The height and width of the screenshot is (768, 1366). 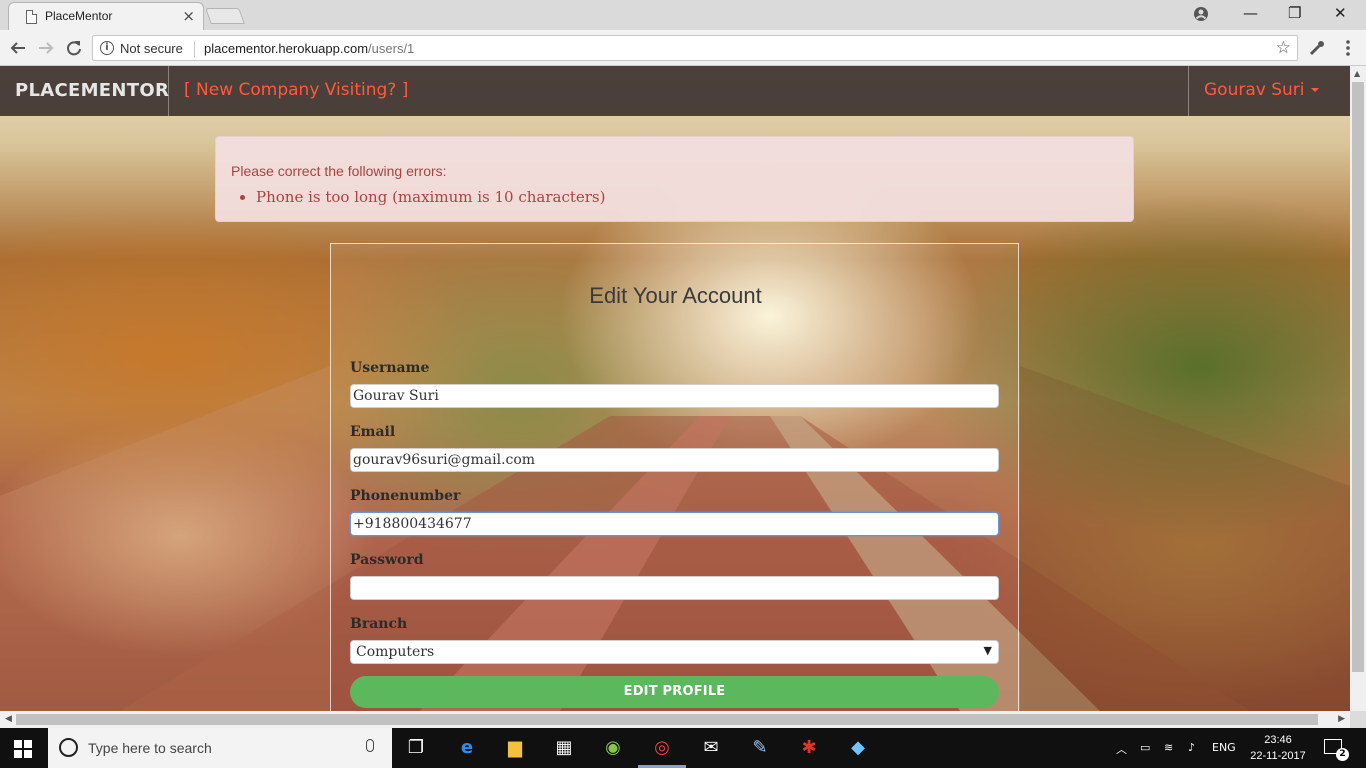 What do you see at coordinates (107, 48) in the screenshot?
I see `info-icon: i` at bounding box center [107, 48].